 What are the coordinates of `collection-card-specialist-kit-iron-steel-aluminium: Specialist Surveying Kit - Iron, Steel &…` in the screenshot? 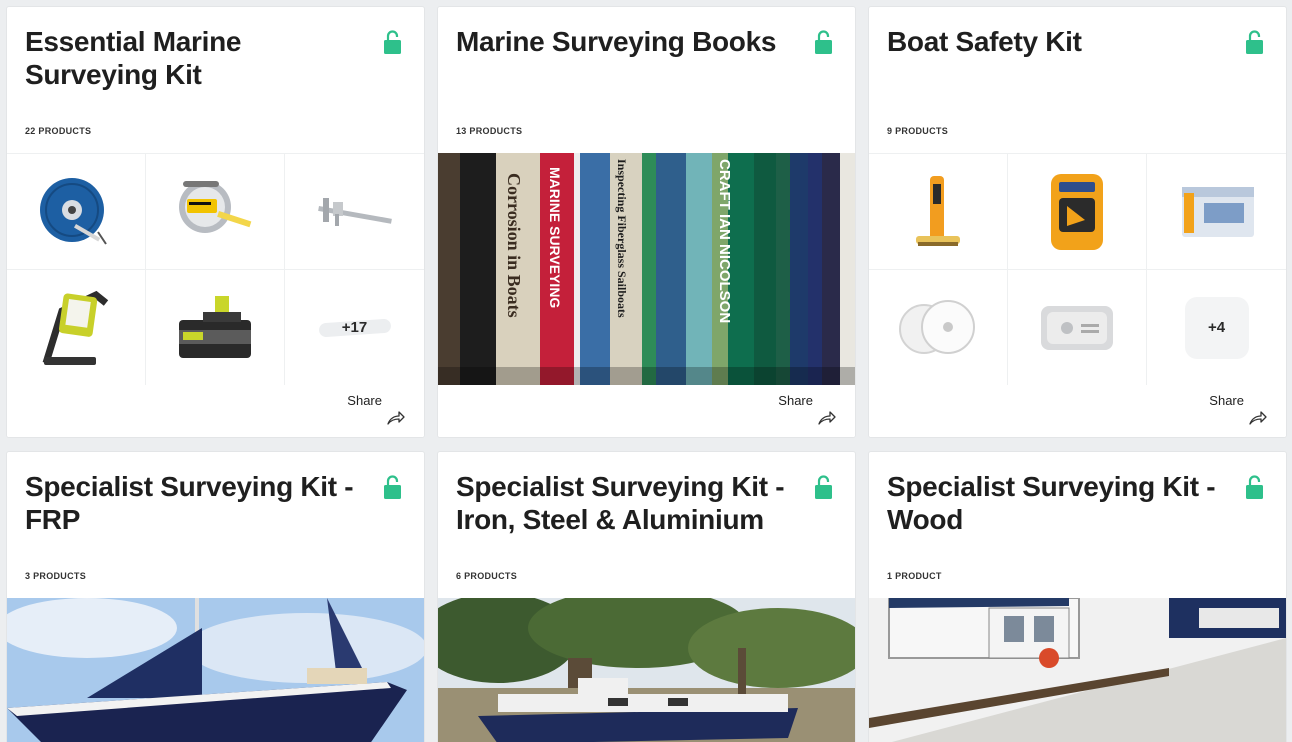 It's located at (646, 597).